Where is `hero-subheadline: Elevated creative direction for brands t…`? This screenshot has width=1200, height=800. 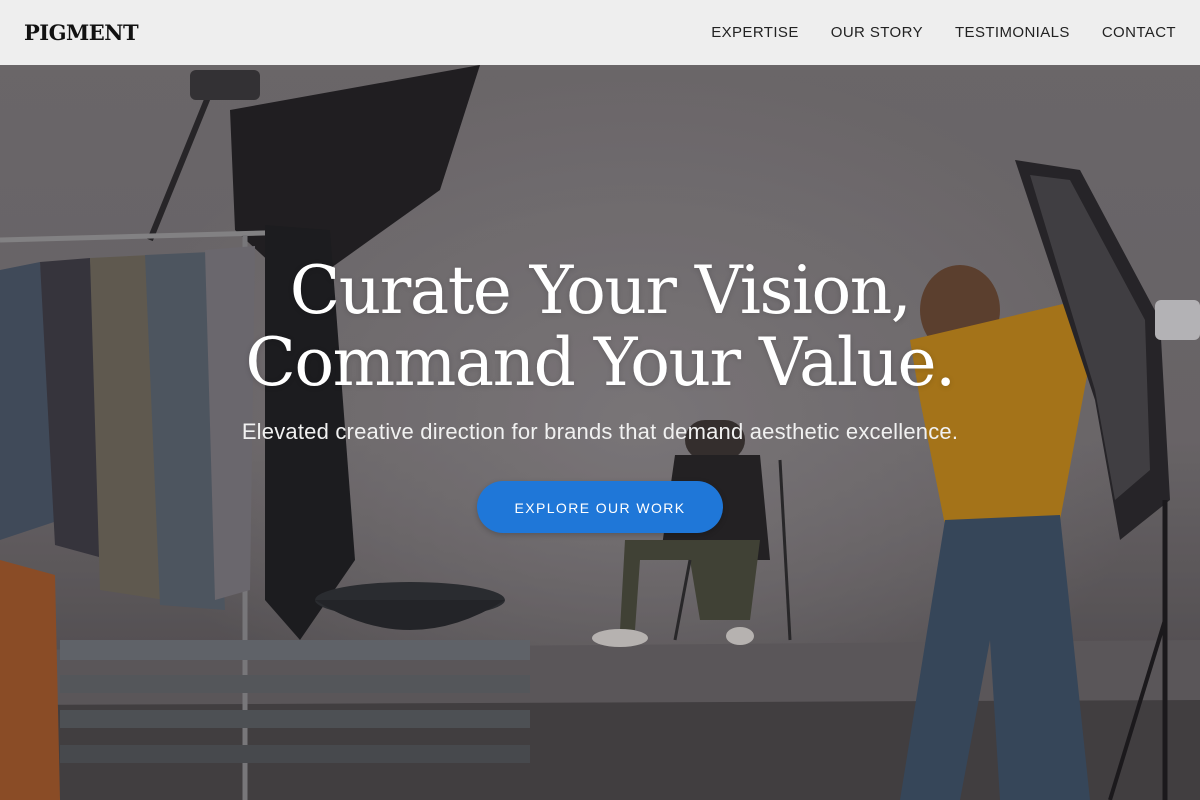
hero-subheadline: Elevated creative direction for brands t… is located at coordinates (600, 431).